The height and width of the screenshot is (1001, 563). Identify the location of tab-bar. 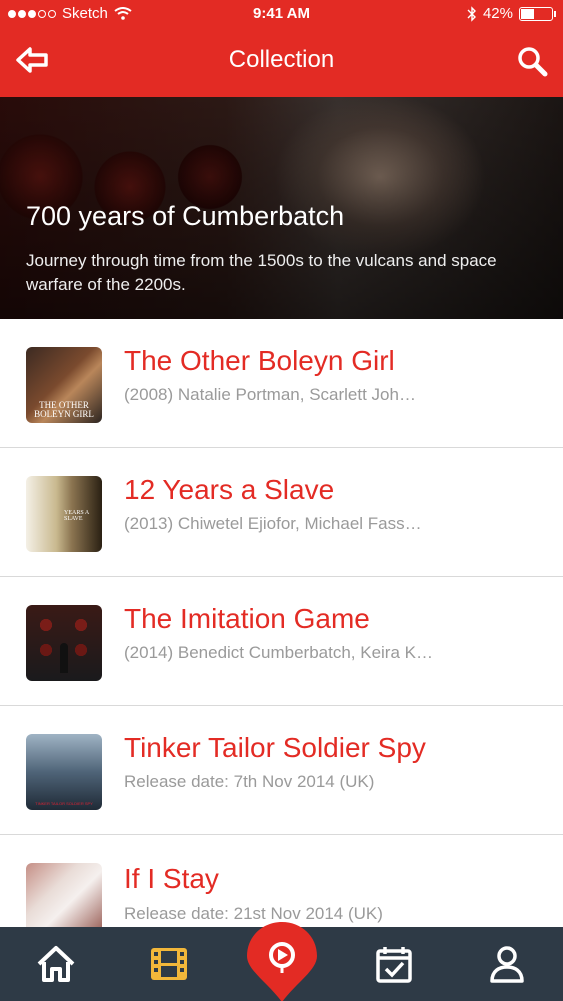
(281, 961).